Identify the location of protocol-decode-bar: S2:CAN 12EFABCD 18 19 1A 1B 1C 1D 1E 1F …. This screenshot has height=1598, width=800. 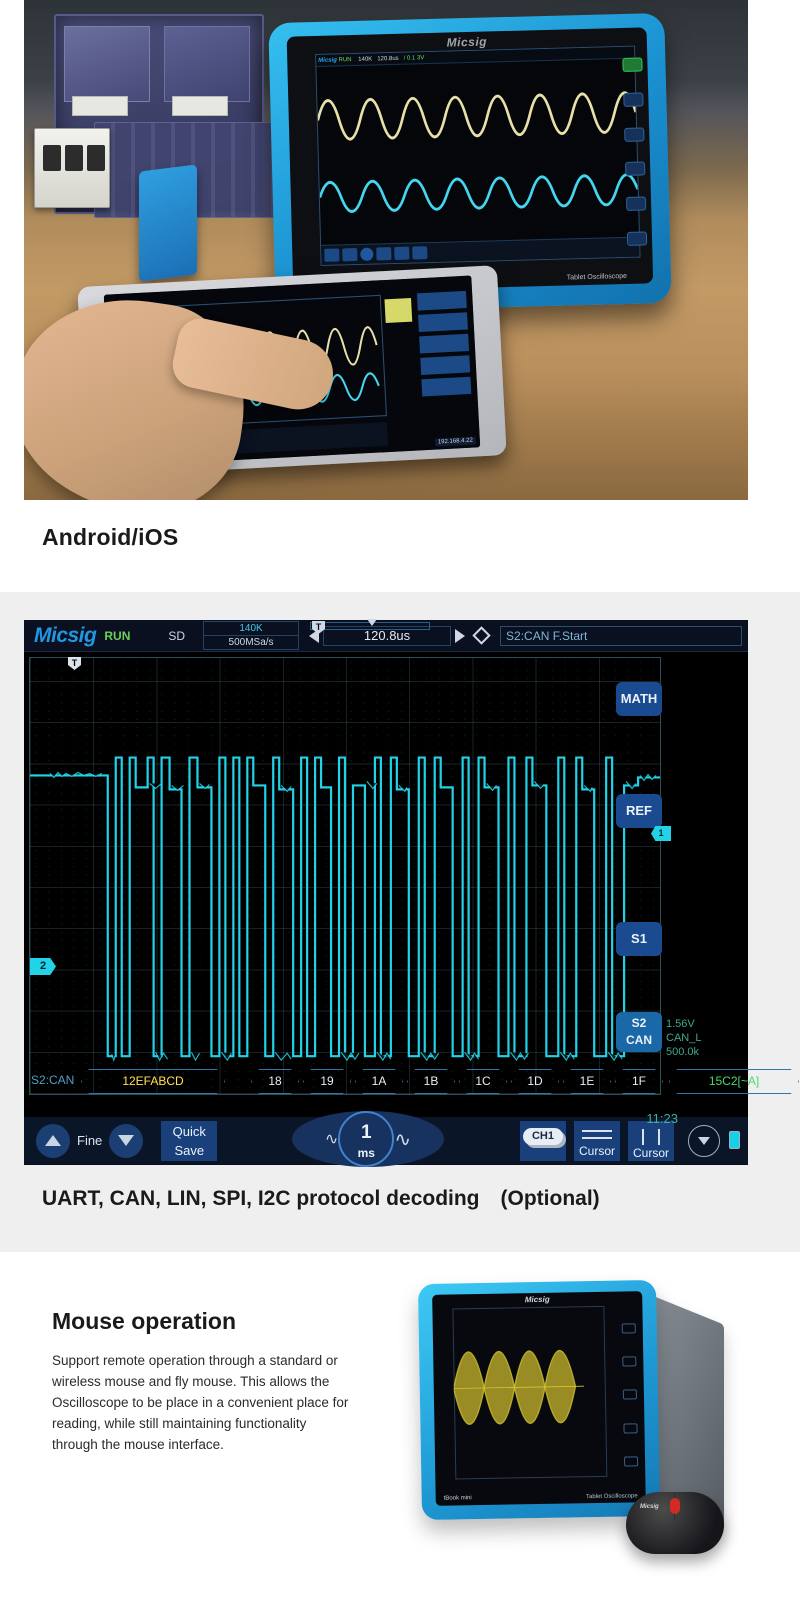
(345, 1082).